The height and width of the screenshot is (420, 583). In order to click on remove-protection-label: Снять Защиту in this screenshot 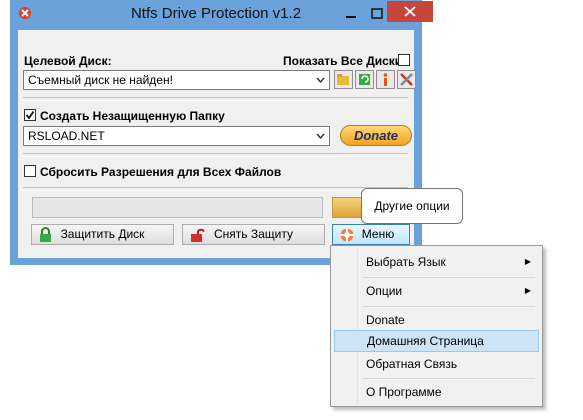, I will do `click(253, 234)`.